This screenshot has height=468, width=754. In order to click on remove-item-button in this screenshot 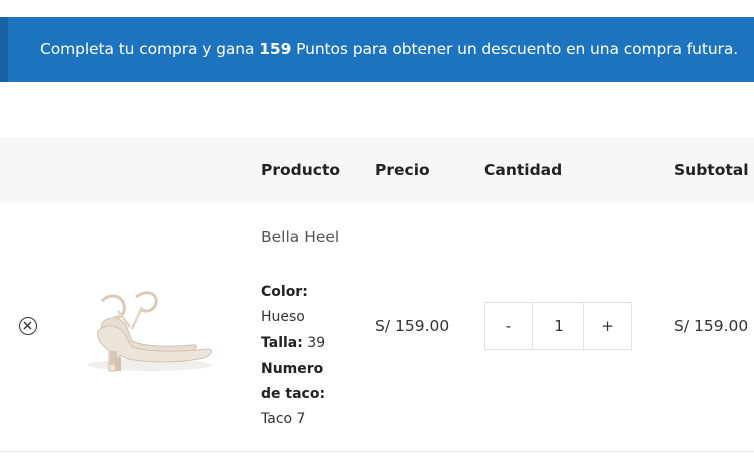, I will do `click(28, 326)`.